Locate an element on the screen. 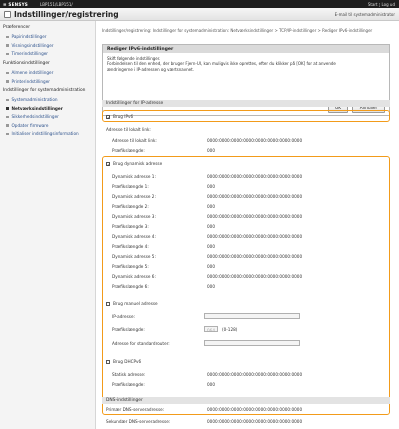 The height and width of the screenshot is (429, 399). sidebar-section-admin: Indstillinger for systemadministration is located at coordinates (44, 90).